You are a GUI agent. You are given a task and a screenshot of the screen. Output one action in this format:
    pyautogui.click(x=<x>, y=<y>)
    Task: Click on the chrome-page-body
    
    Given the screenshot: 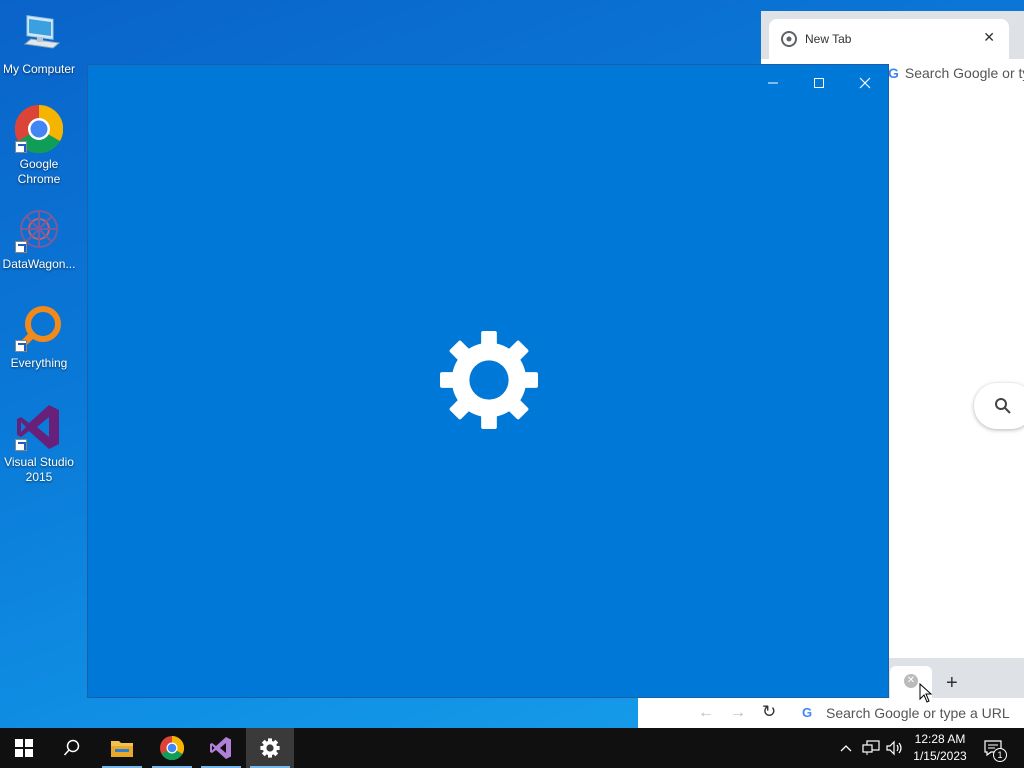 What is the action you would take?
    pyautogui.click(x=956, y=375)
    